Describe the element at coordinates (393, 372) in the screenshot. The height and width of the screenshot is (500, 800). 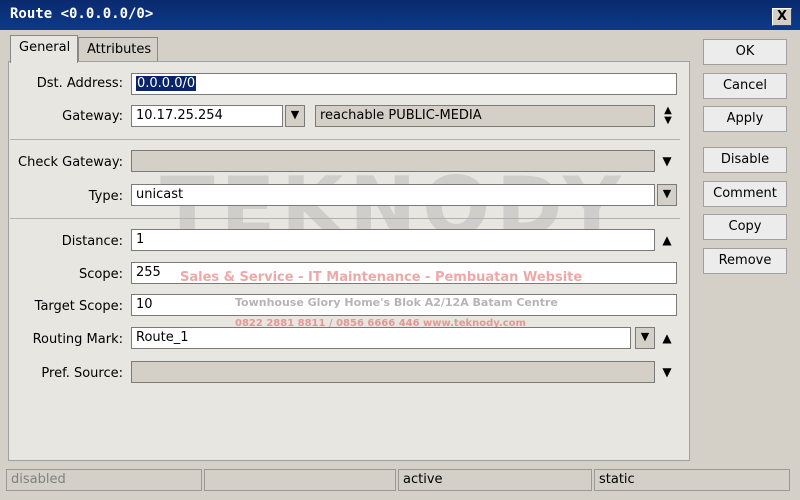
I see `pref-source-input` at that location.